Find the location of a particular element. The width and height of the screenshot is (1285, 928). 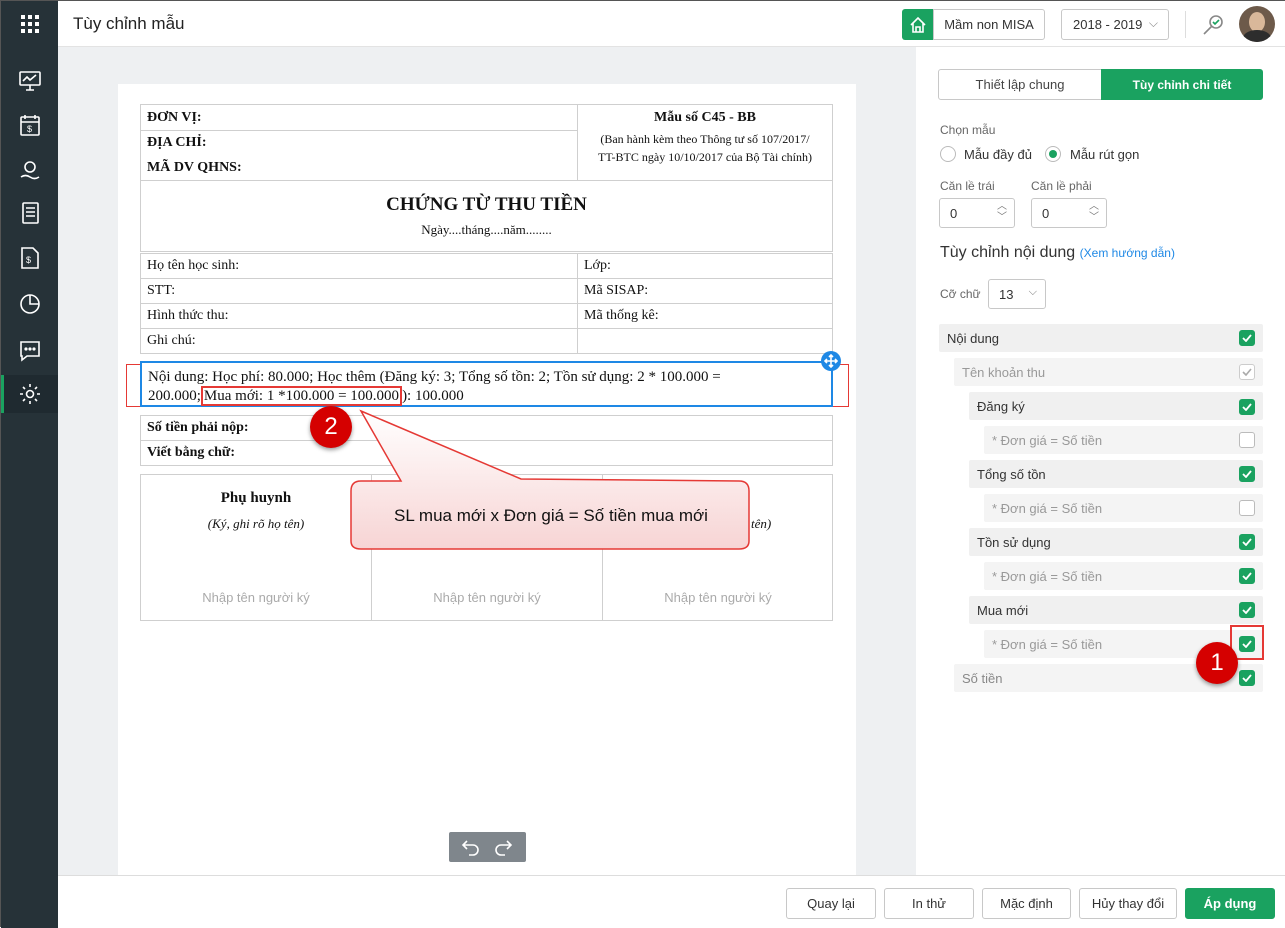

mua-moi-highlight: Mua mới: 1 *100.000 = 100.000 is located at coordinates (301, 396).